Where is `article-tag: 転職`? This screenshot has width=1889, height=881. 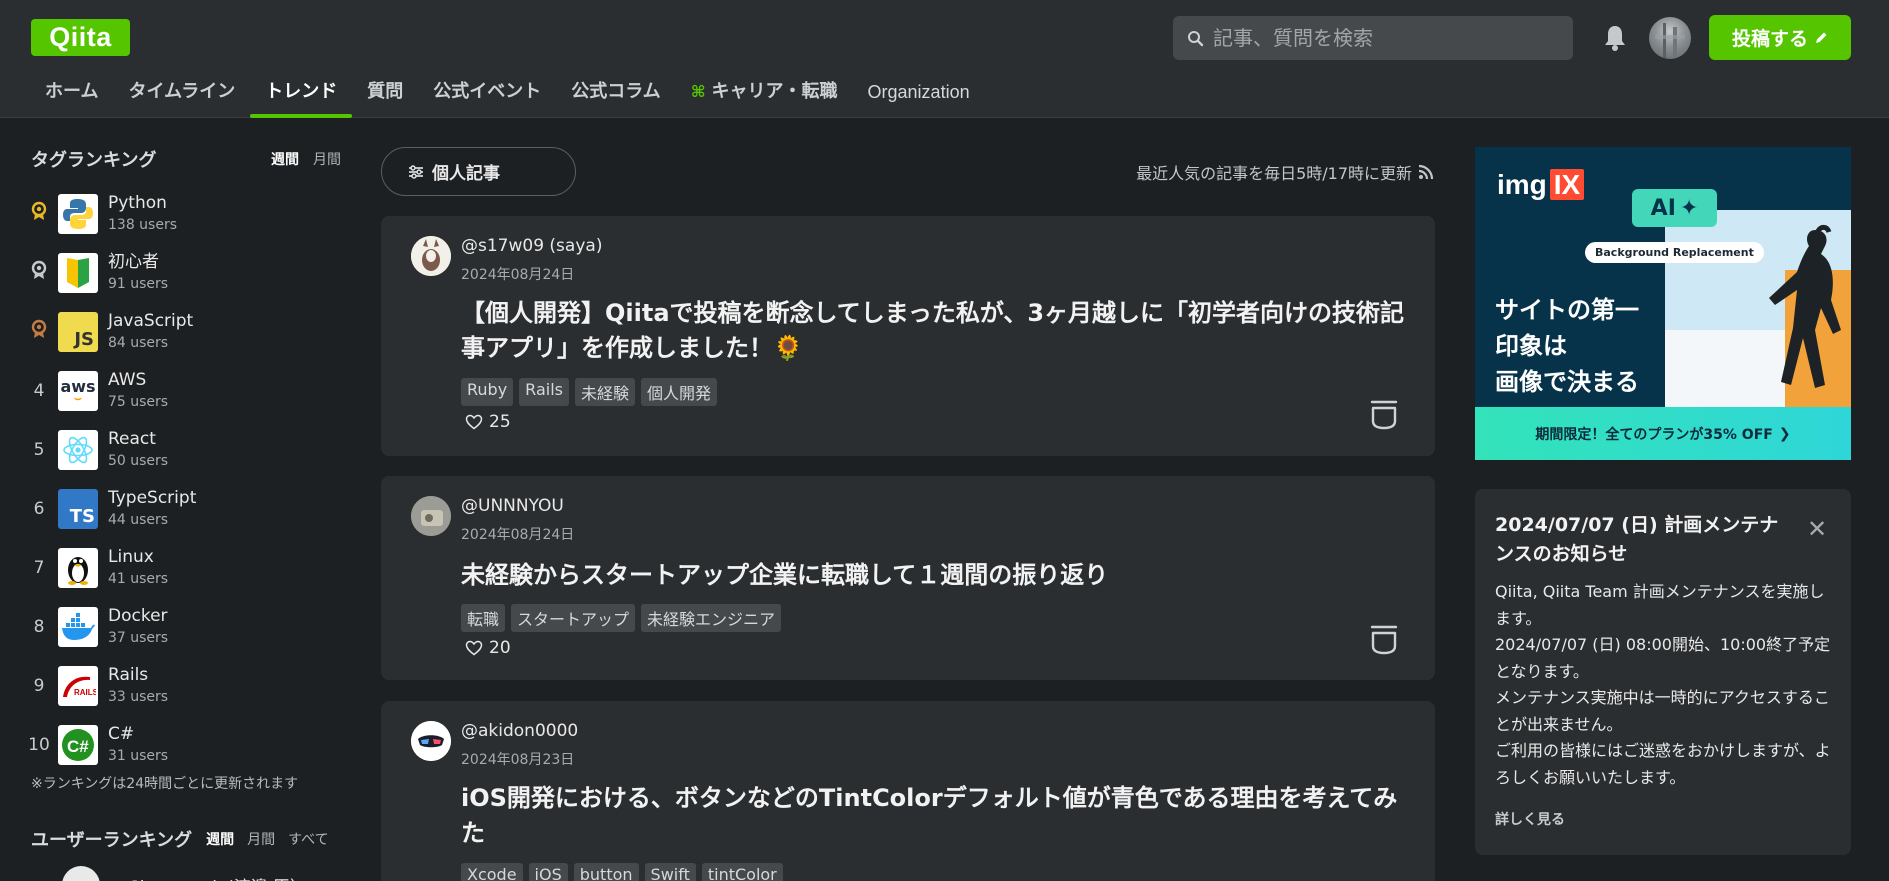
article-tag: 転職 is located at coordinates (483, 618).